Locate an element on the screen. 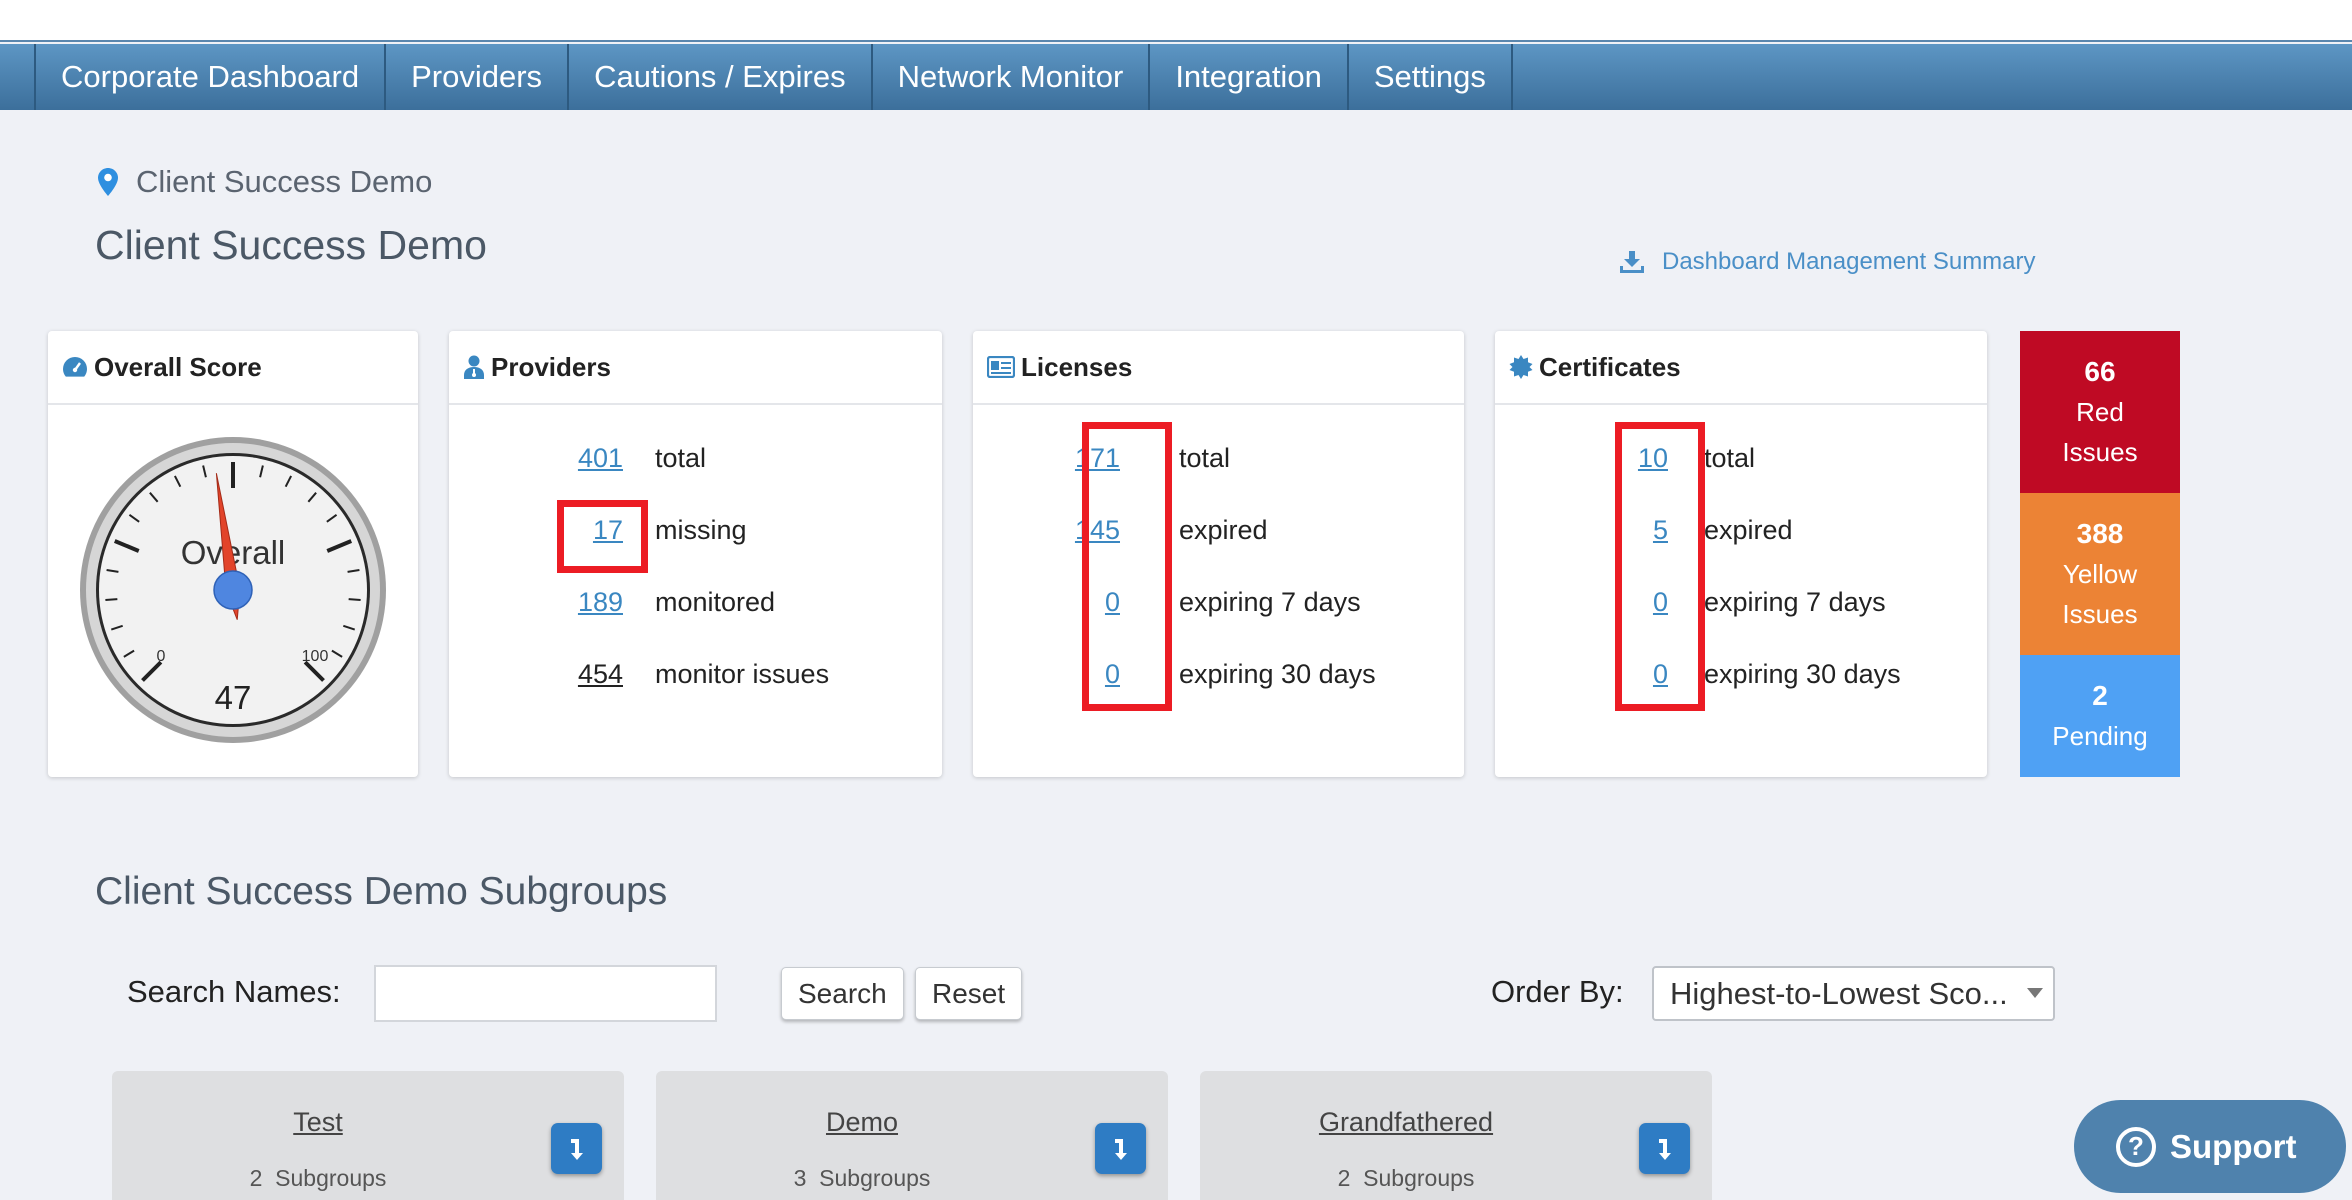 The image size is (2352, 1200). licenses-expiring-30-label: expiring 30 days is located at coordinates (1277, 673).